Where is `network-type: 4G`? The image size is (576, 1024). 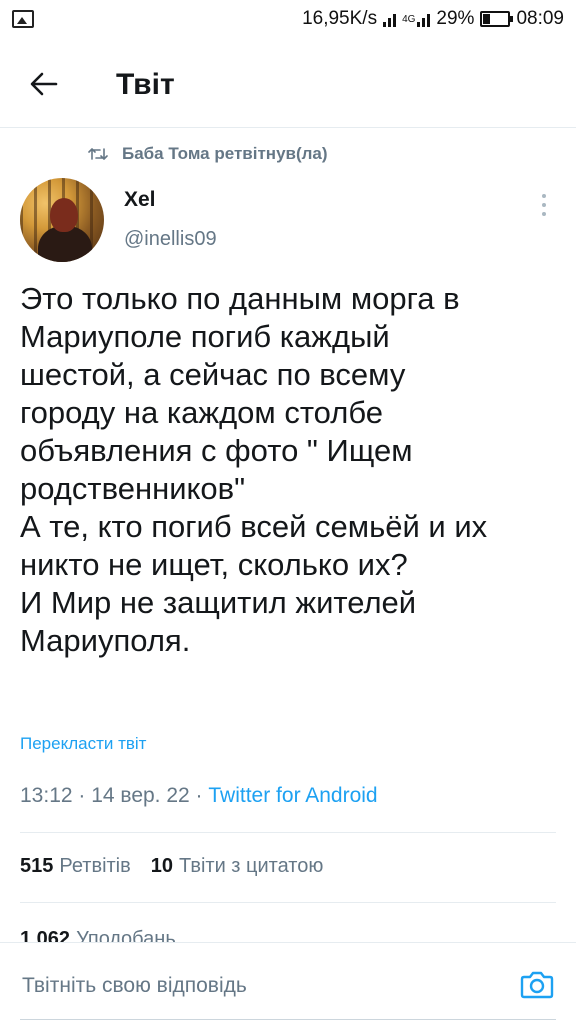 network-type: 4G is located at coordinates (409, 19).